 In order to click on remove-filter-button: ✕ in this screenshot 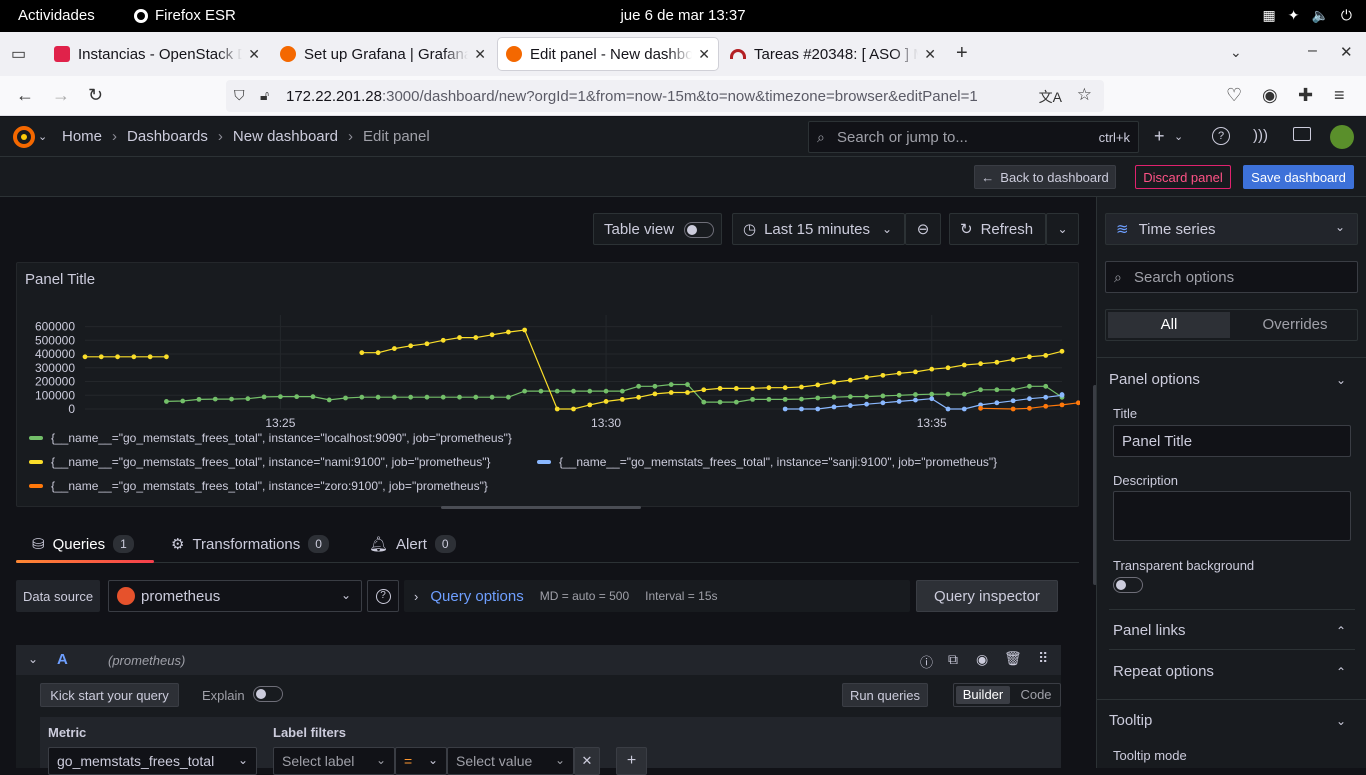, I will do `click(587, 761)`.